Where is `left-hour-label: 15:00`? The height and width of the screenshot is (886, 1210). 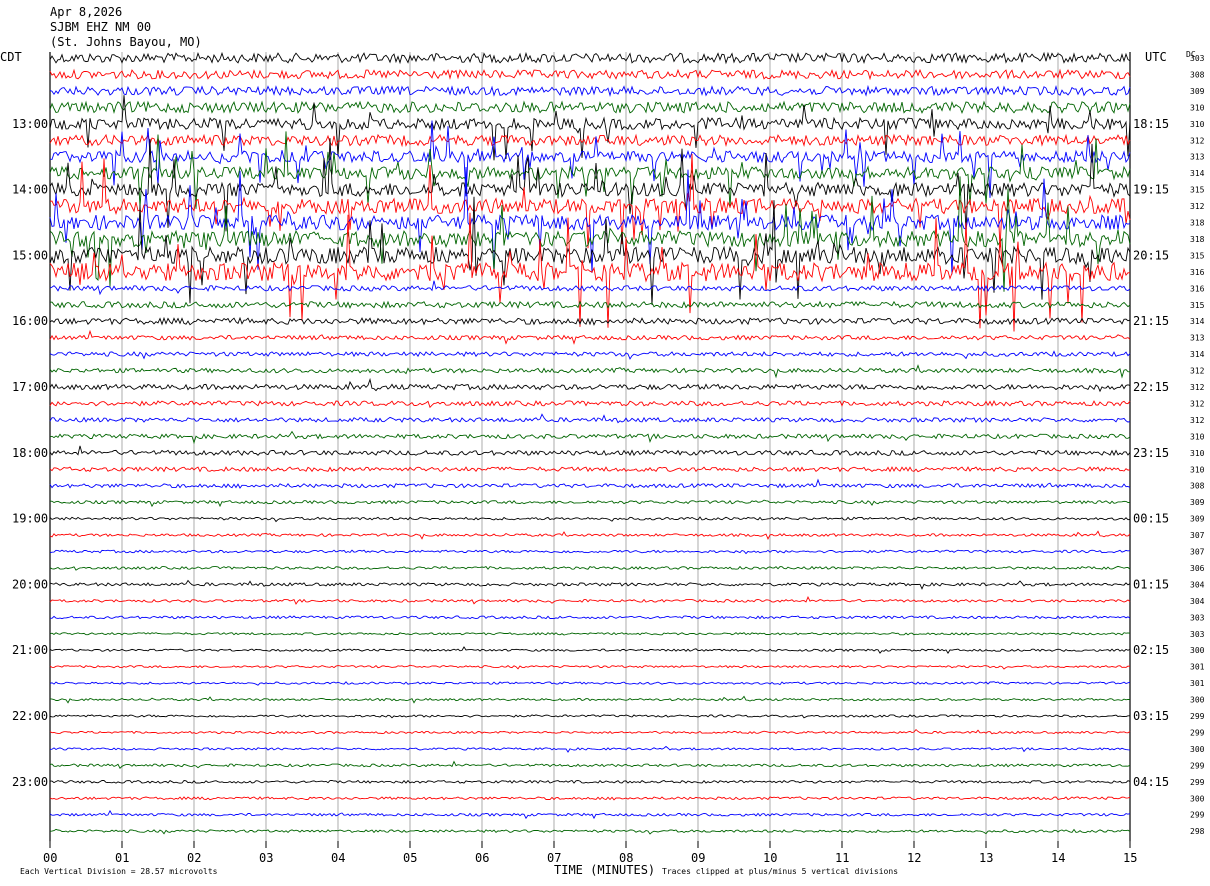
left-hour-label: 15:00 is located at coordinates (30, 255).